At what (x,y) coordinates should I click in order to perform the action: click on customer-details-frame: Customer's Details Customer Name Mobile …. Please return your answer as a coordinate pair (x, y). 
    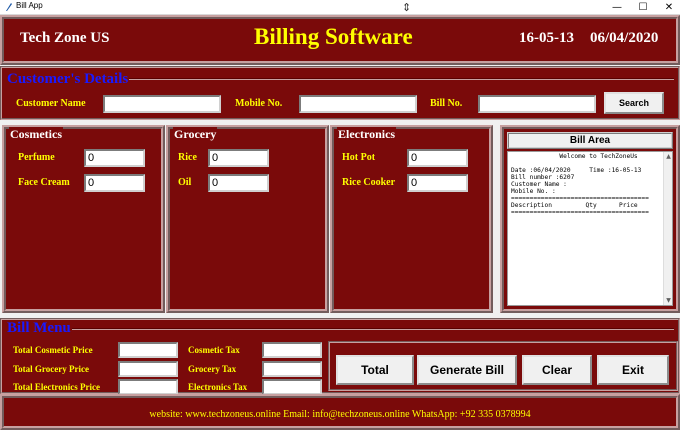
    Looking at the image, I should click on (340, 93).